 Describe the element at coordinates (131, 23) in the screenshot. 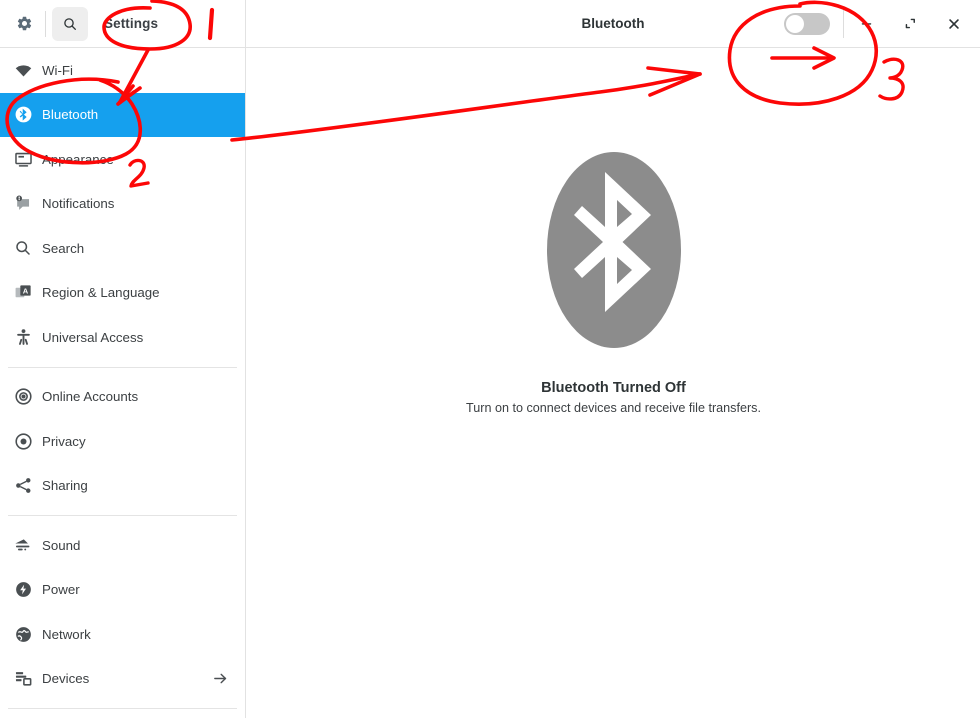

I see `app-title: Settings` at that location.